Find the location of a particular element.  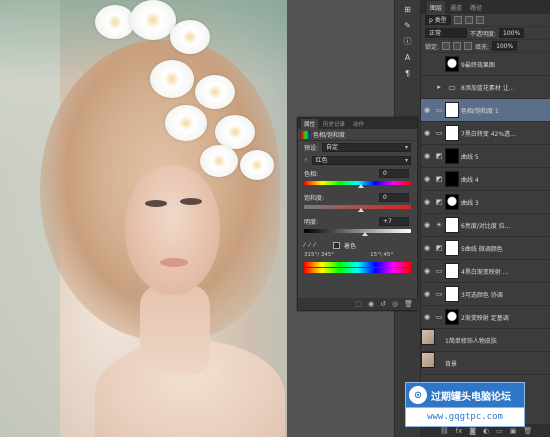

saturation-slider-knob is located at coordinates (361, 210).